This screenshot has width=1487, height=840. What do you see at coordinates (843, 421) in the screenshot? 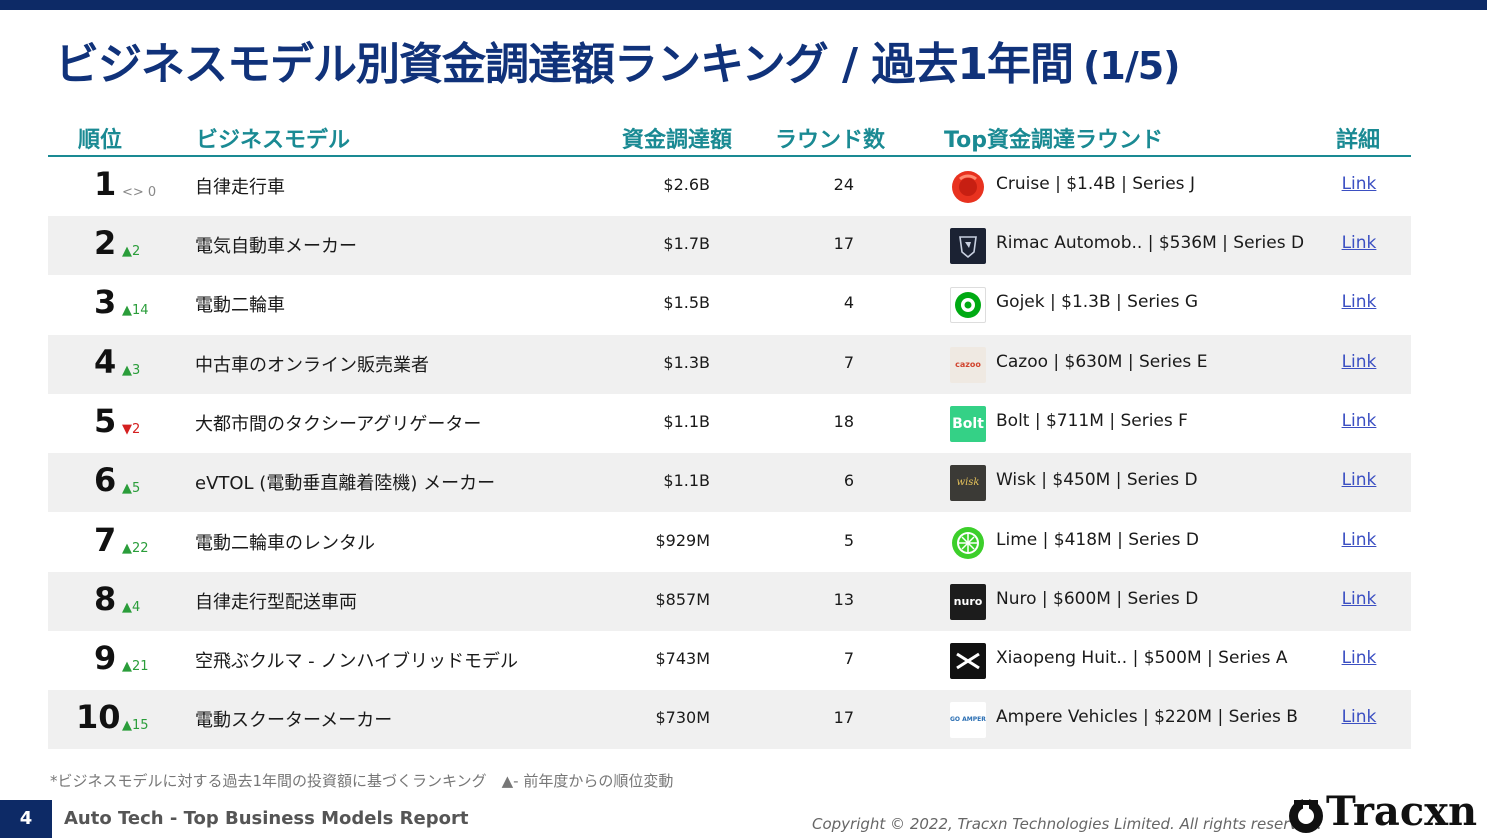
I see `round-count: 18` at bounding box center [843, 421].